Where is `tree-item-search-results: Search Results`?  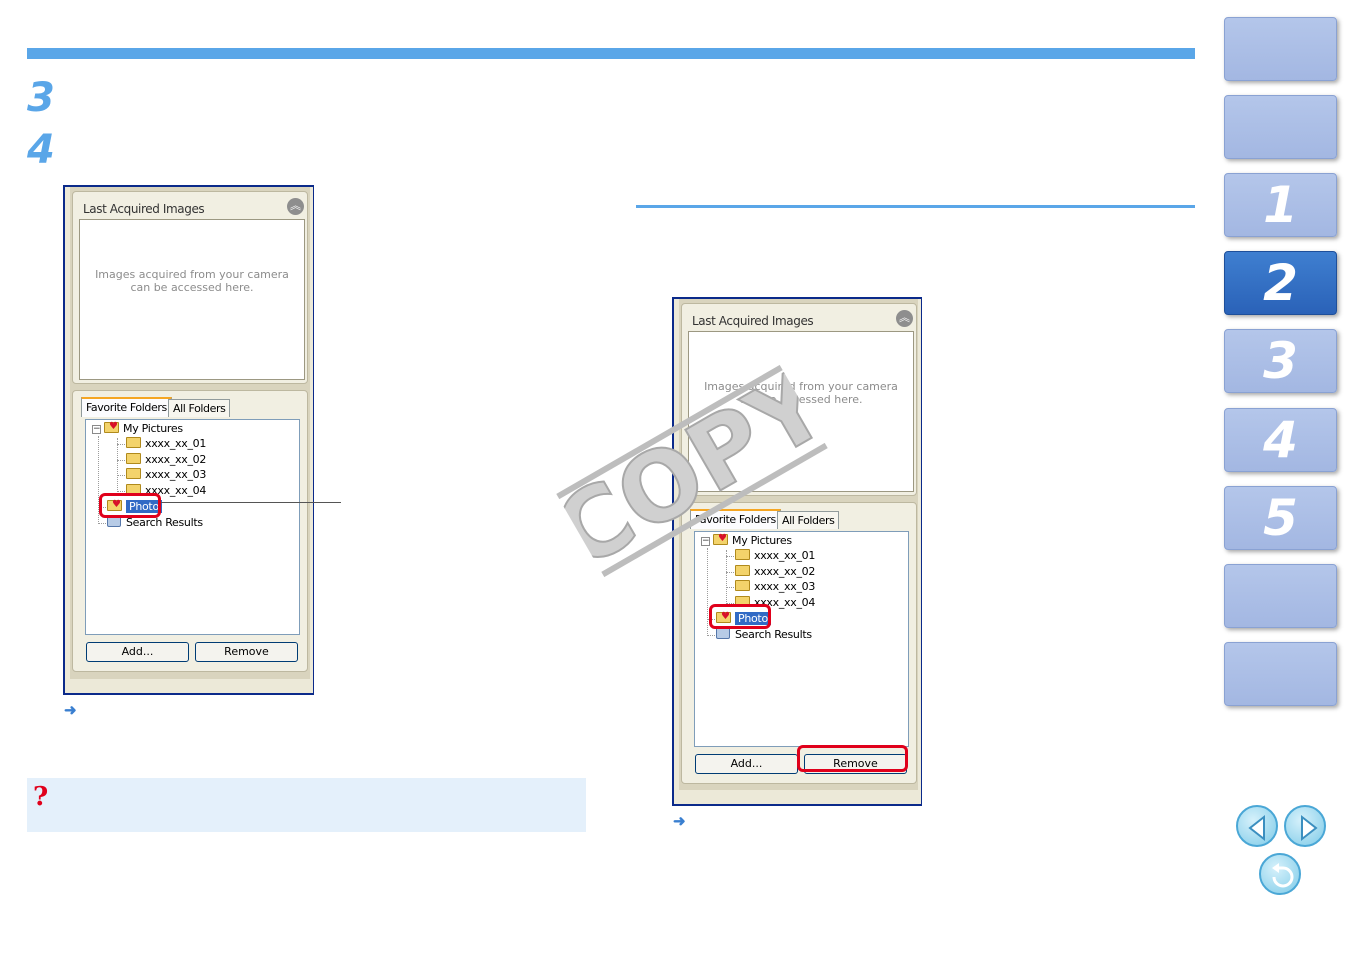
tree-item-search-results: Search Results is located at coordinates (764, 634).